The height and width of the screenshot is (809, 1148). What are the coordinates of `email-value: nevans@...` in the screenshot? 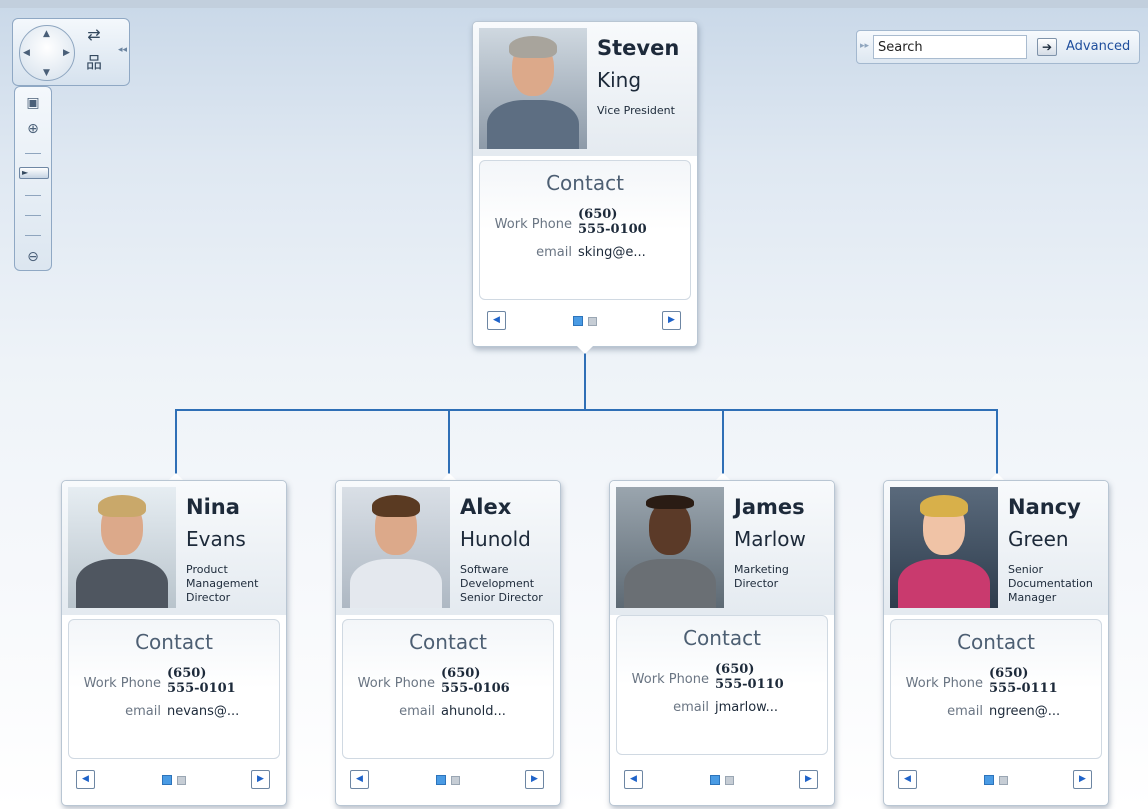 It's located at (203, 711).